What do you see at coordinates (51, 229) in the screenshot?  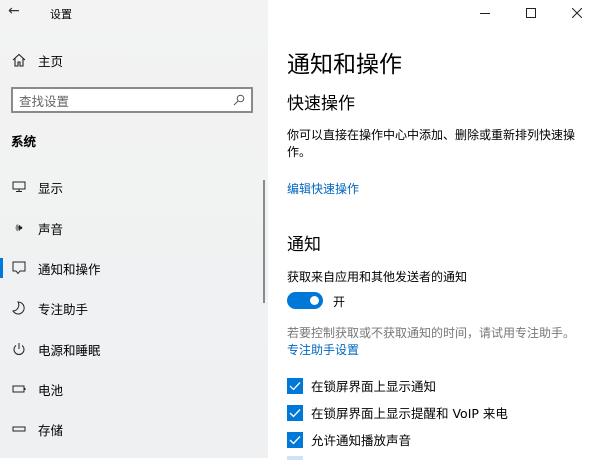 I see `sidebar-item-label: 声音` at bounding box center [51, 229].